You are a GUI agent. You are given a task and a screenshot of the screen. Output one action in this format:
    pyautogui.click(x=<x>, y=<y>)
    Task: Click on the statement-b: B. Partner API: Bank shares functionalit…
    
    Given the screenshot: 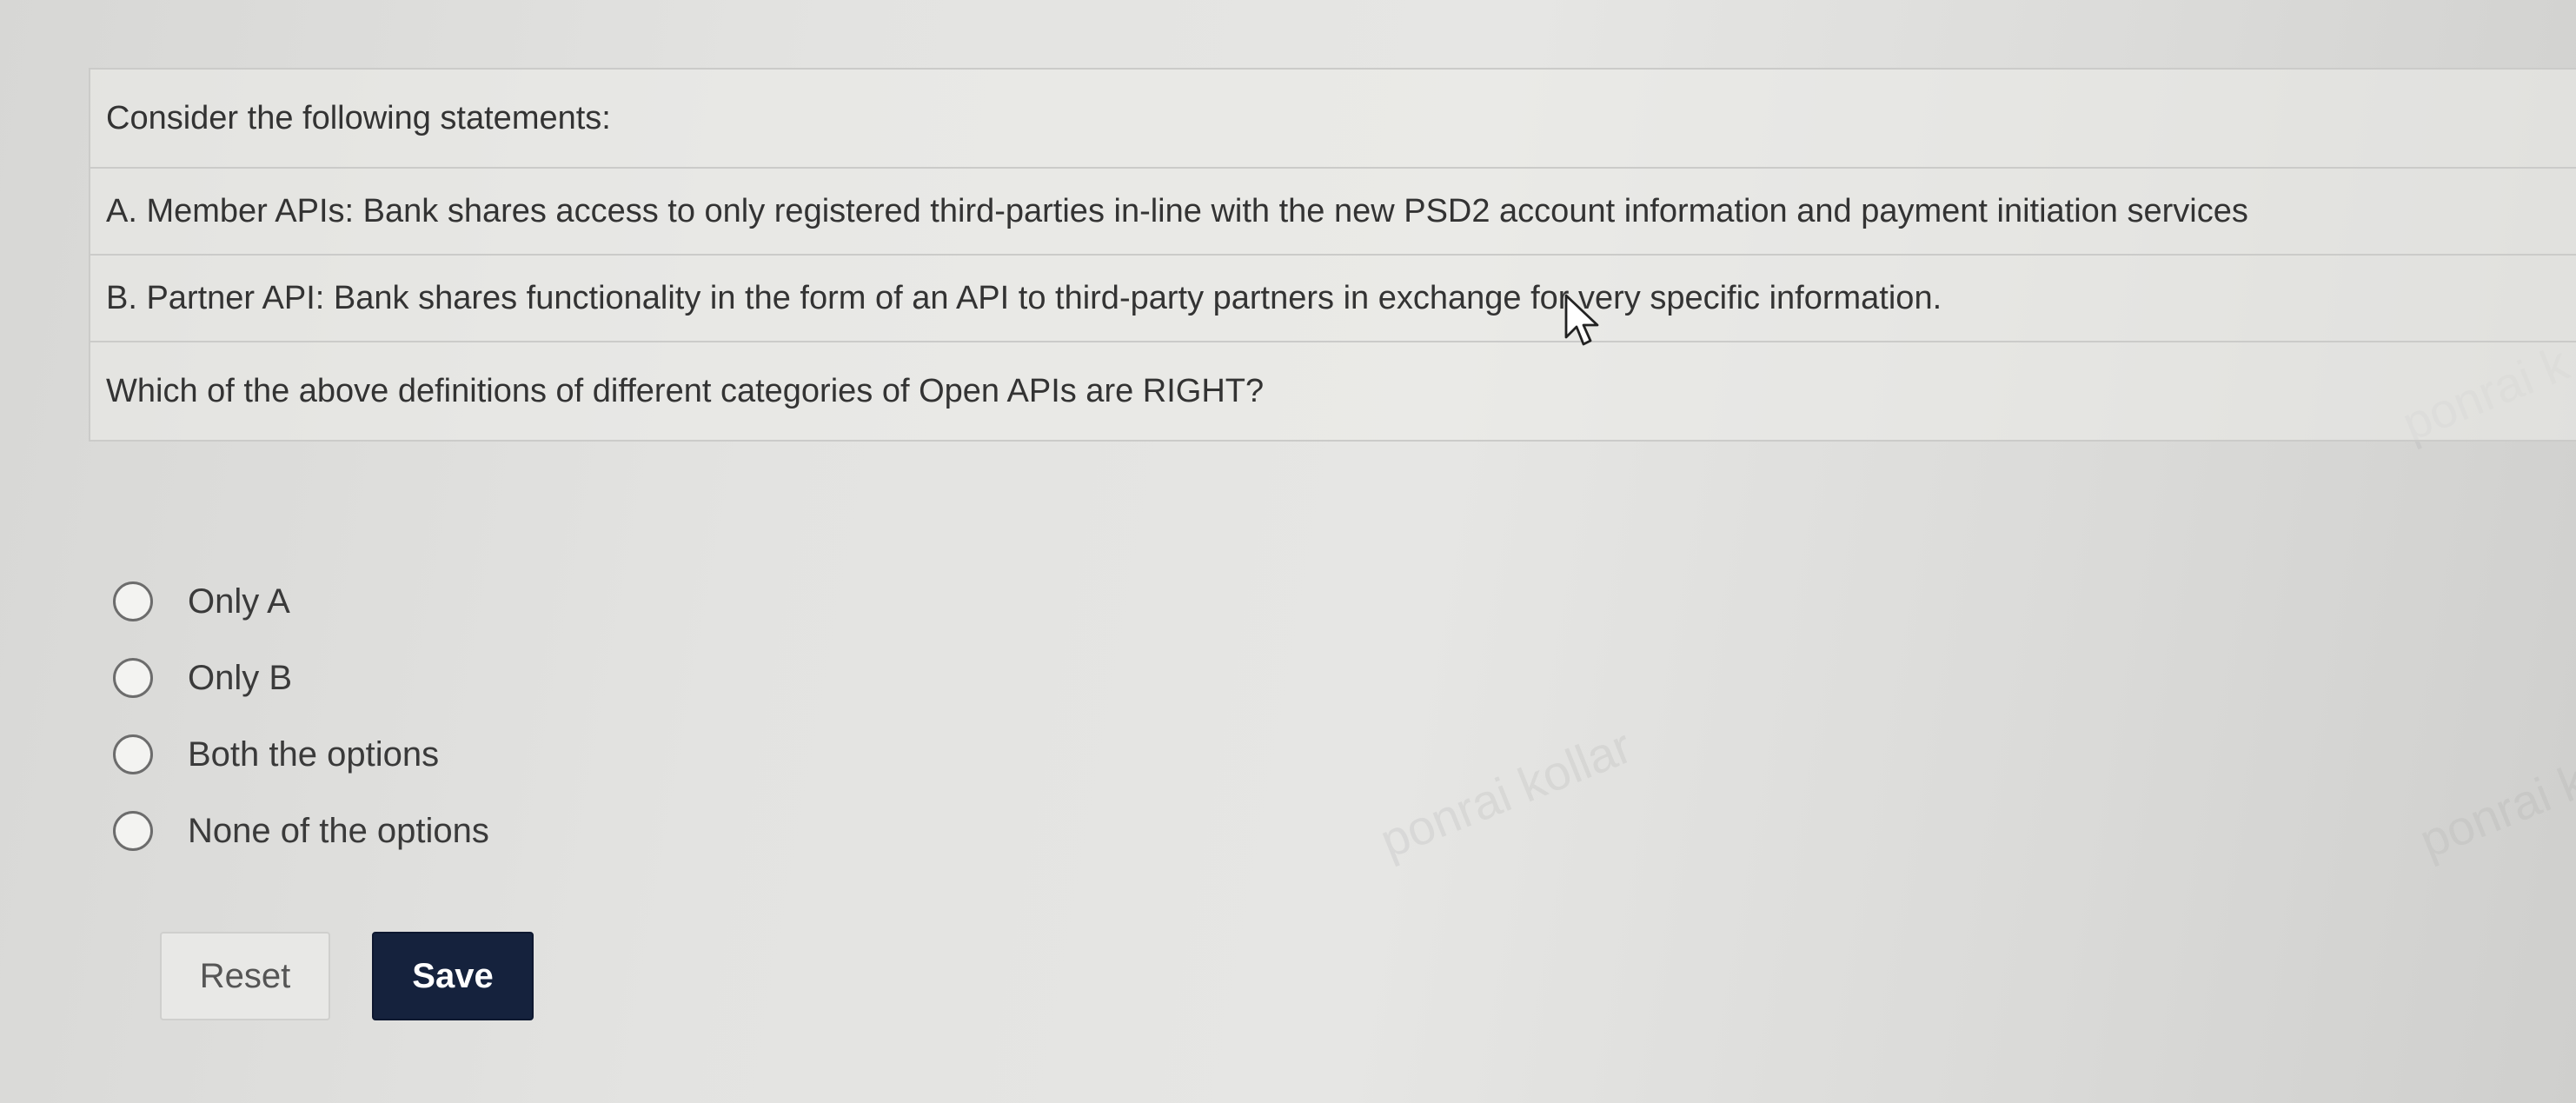 What is the action you would take?
    pyautogui.click(x=1333, y=299)
    